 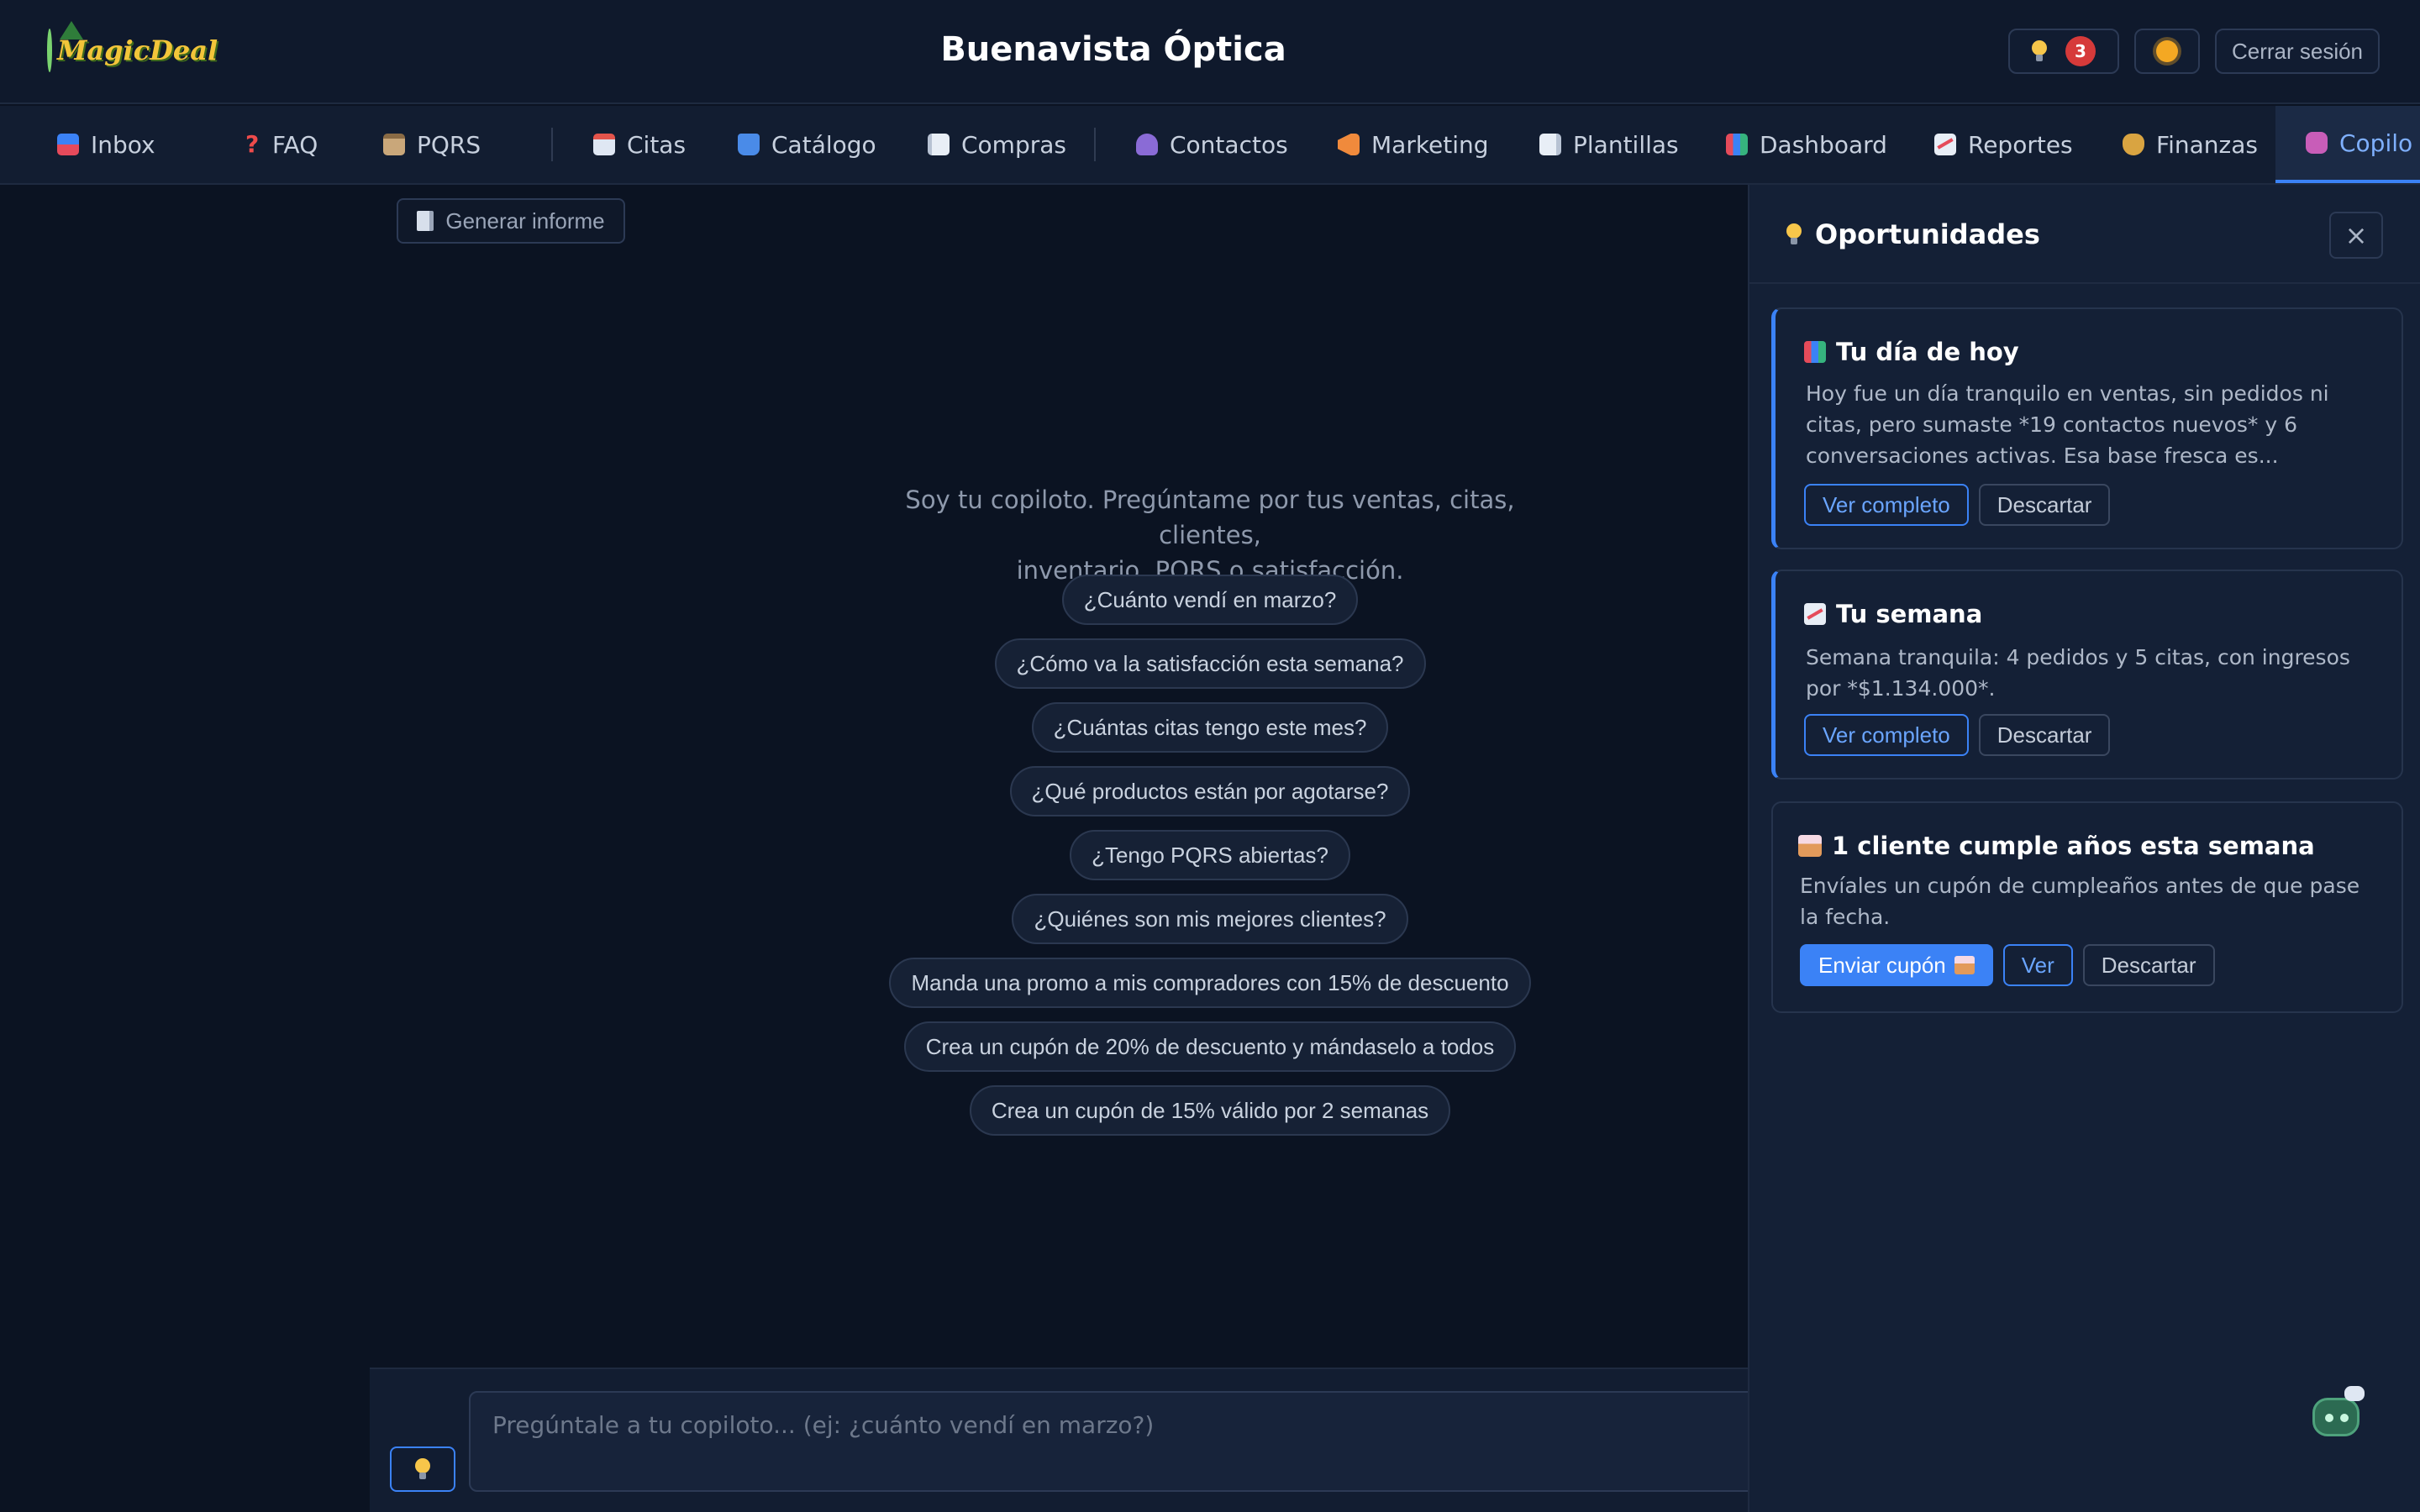 What do you see at coordinates (1927, 352) in the screenshot?
I see `card-title-text: Tu día de hoy` at bounding box center [1927, 352].